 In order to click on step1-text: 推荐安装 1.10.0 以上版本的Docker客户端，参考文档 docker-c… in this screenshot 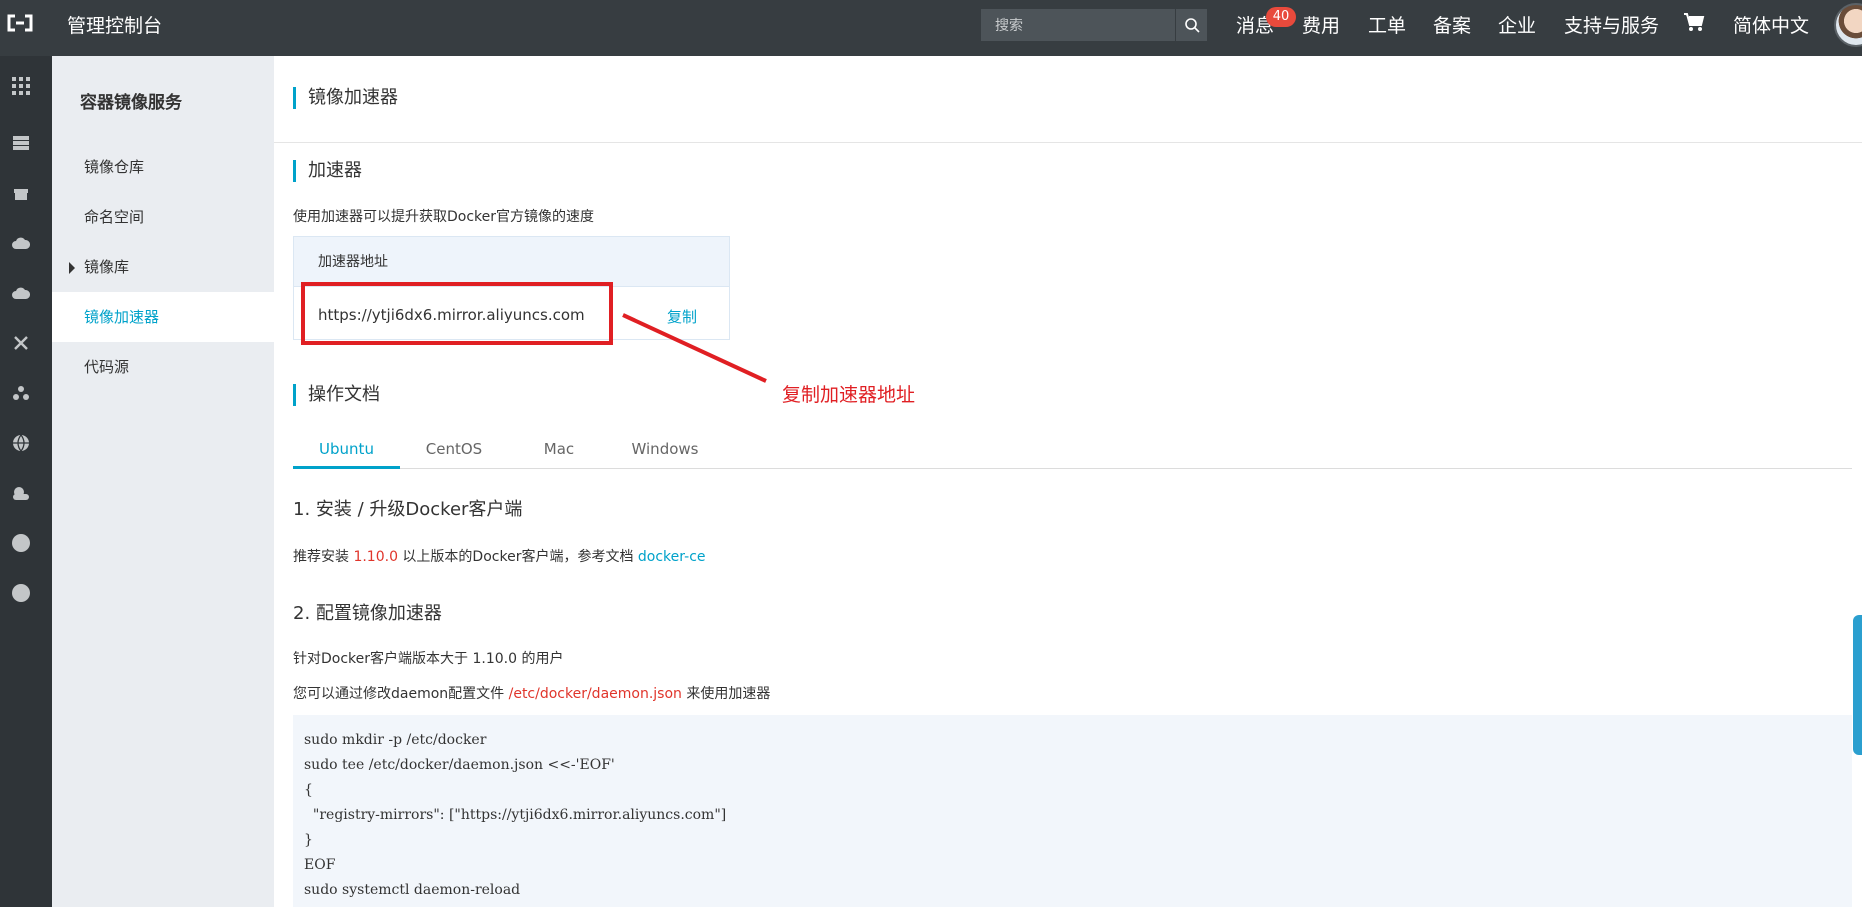, I will do `click(499, 556)`.